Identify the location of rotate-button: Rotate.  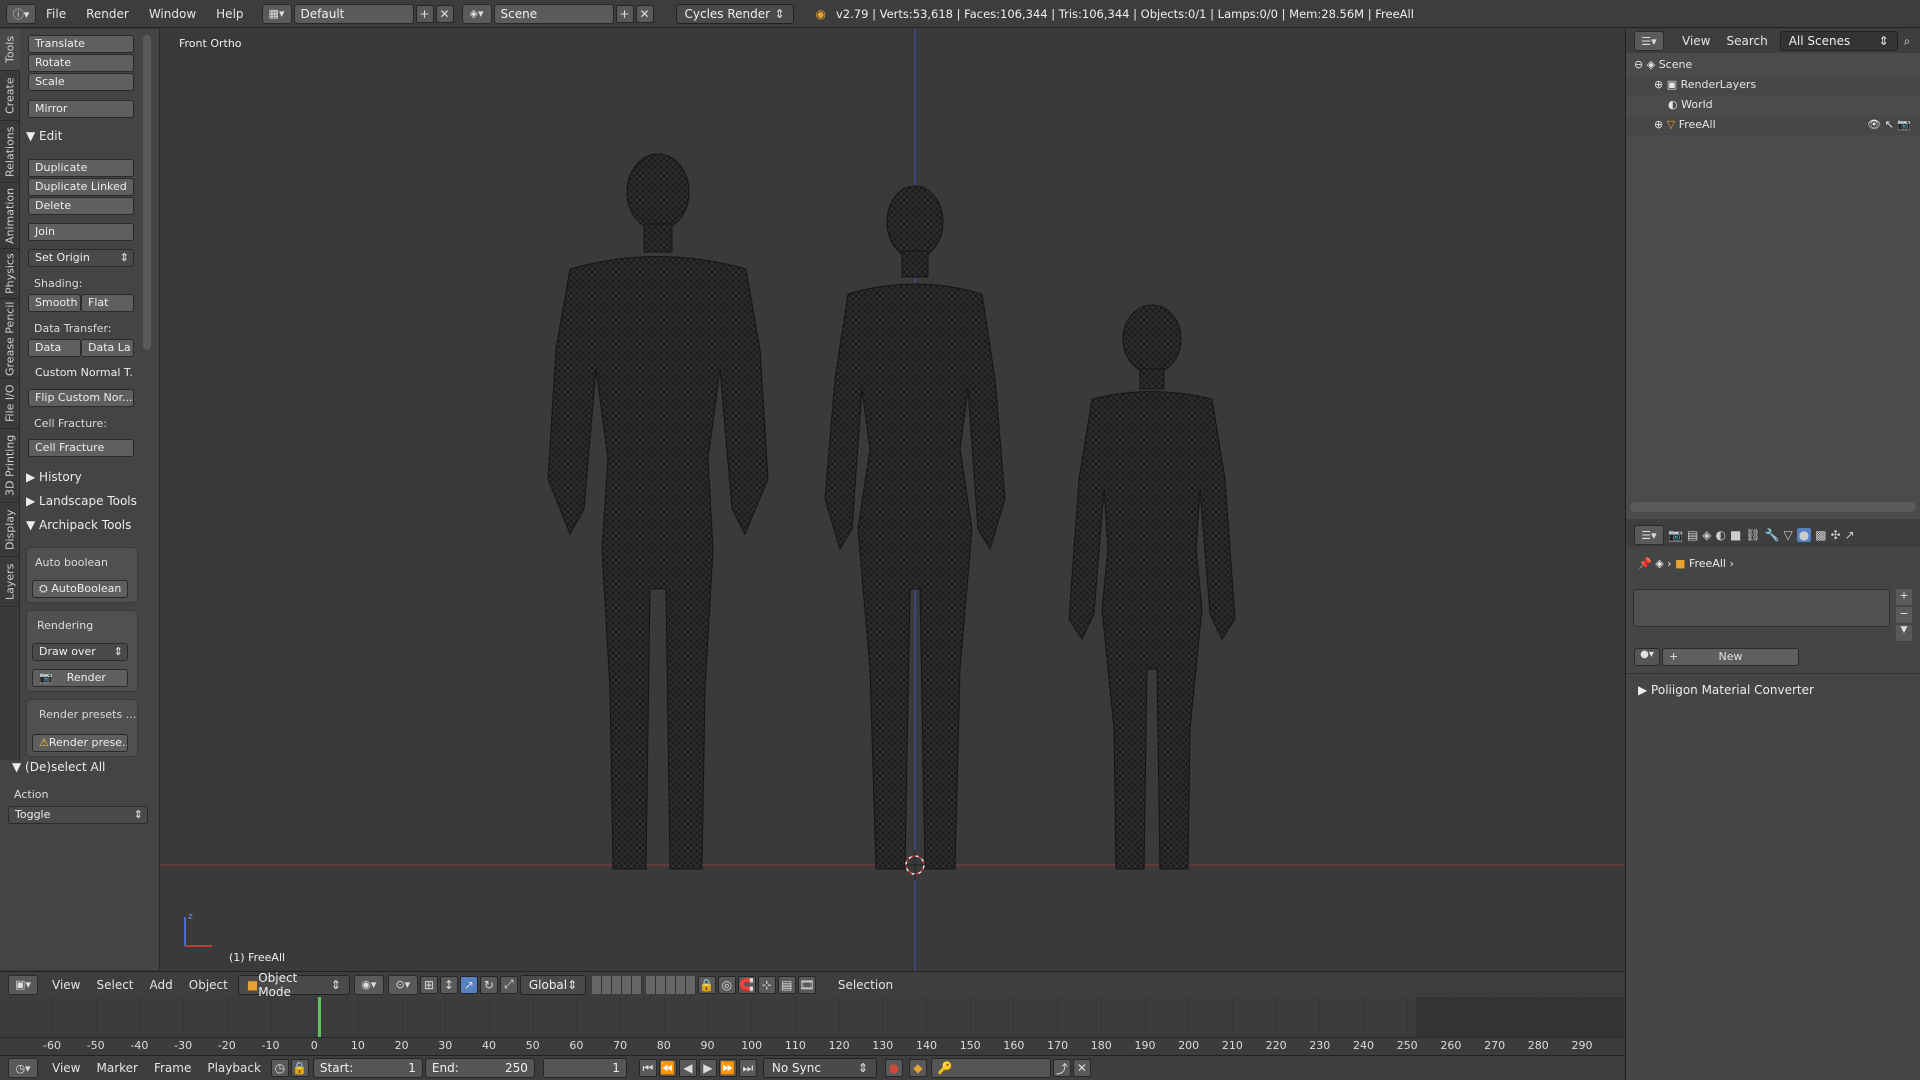
(81, 63).